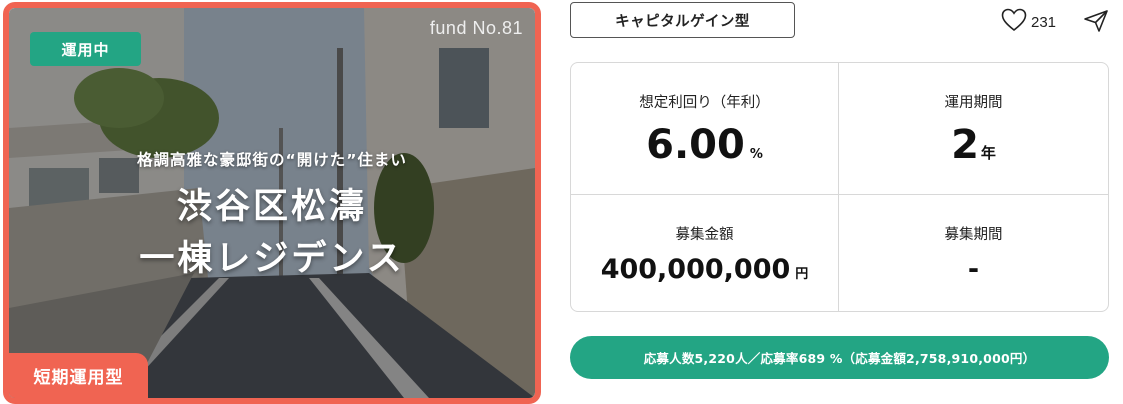 The width and height of the screenshot is (1123, 404). What do you see at coordinates (802, 274) in the screenshot?
I see `amount-unit: 円` at bounding box center [802, 274].